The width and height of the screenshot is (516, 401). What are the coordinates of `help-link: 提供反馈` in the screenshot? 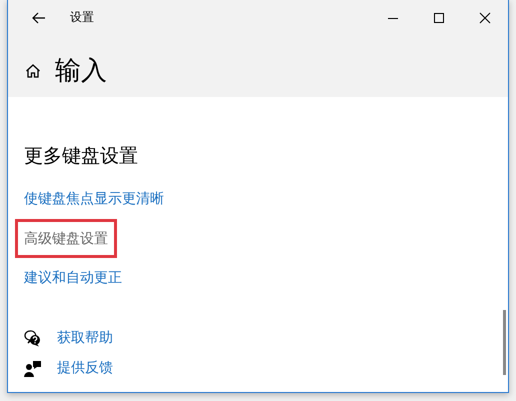 It's located at (85, 368).